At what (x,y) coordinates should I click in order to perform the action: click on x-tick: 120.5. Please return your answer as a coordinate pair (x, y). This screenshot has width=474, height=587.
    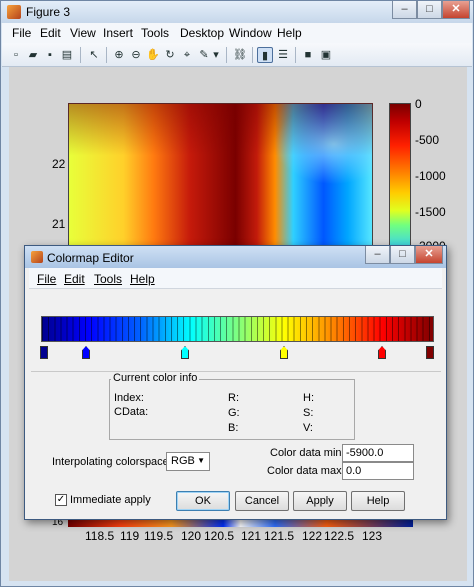
    Looking at the image, I should click on (219, 536).